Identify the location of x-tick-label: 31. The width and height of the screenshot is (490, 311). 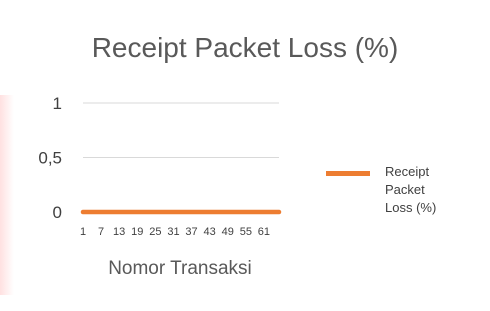
(173, 232).